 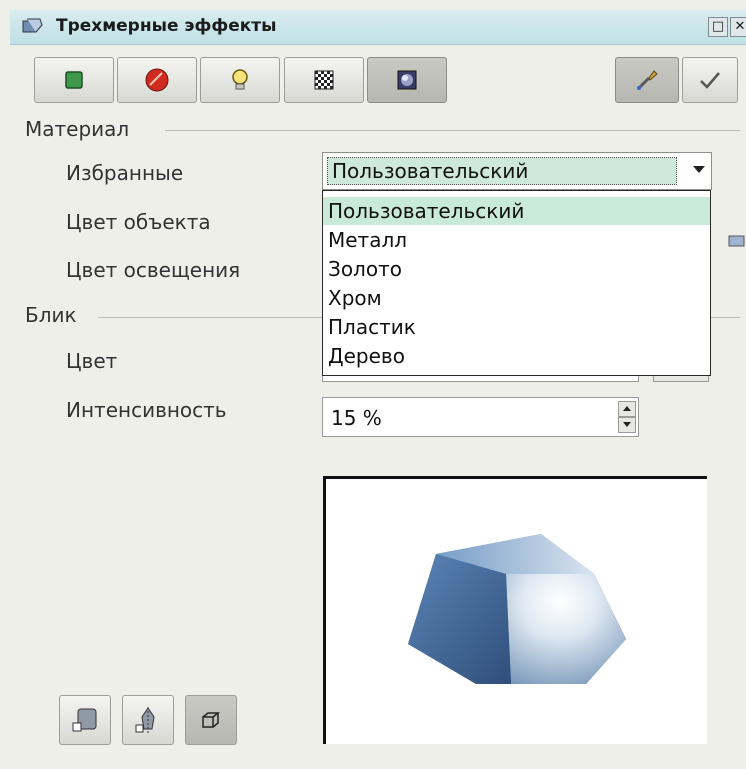 What do you see at coordinates (480, 417) in the screenshot?
I see `intensity-spinbox: 15 %` at bounding box center [480, 417].